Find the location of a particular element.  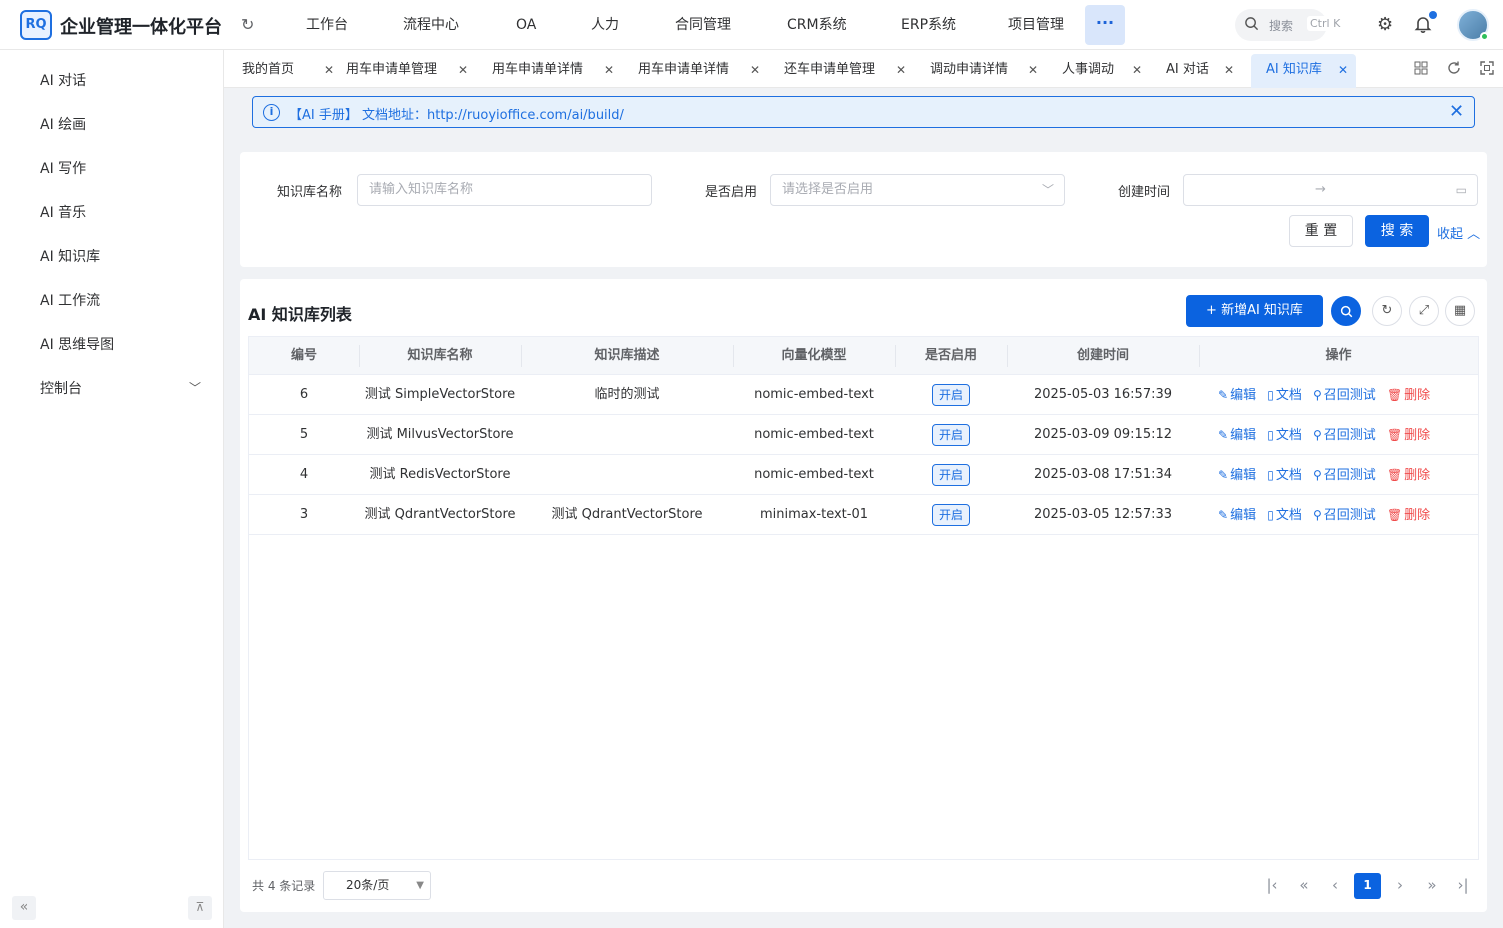

recall-label: 召回测试 is located at coordinates (1349, 515).